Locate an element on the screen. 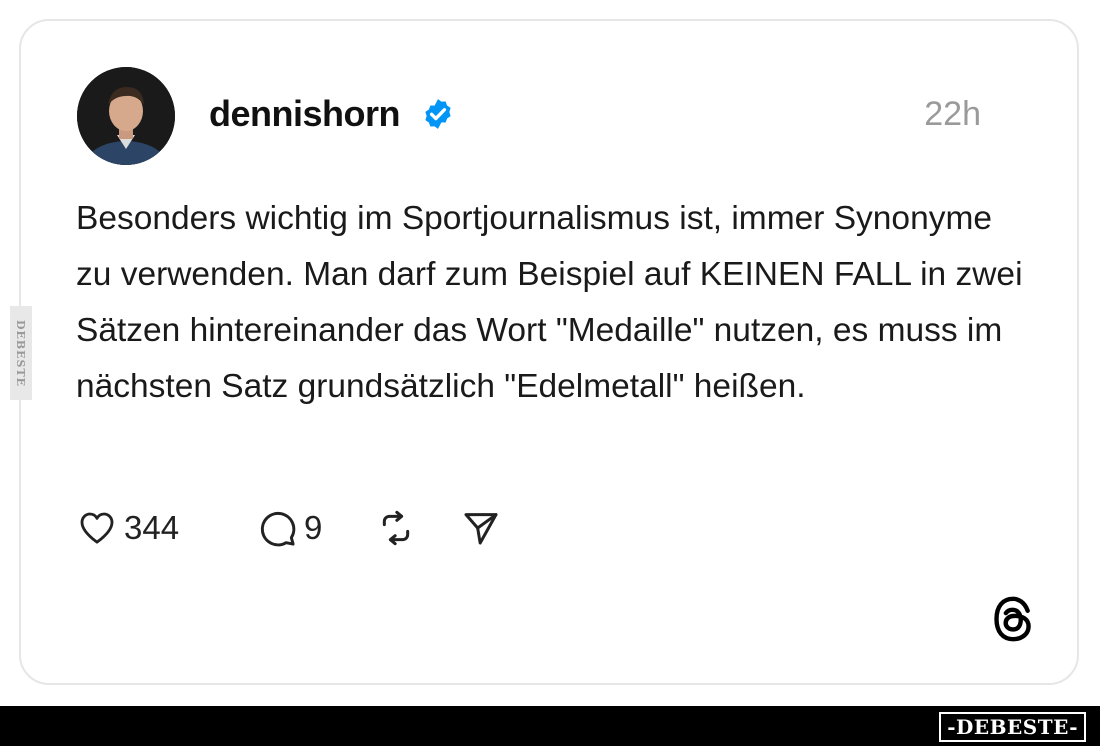 The image size is (1100, 746). send-icon is located at coordinates (481, 529).